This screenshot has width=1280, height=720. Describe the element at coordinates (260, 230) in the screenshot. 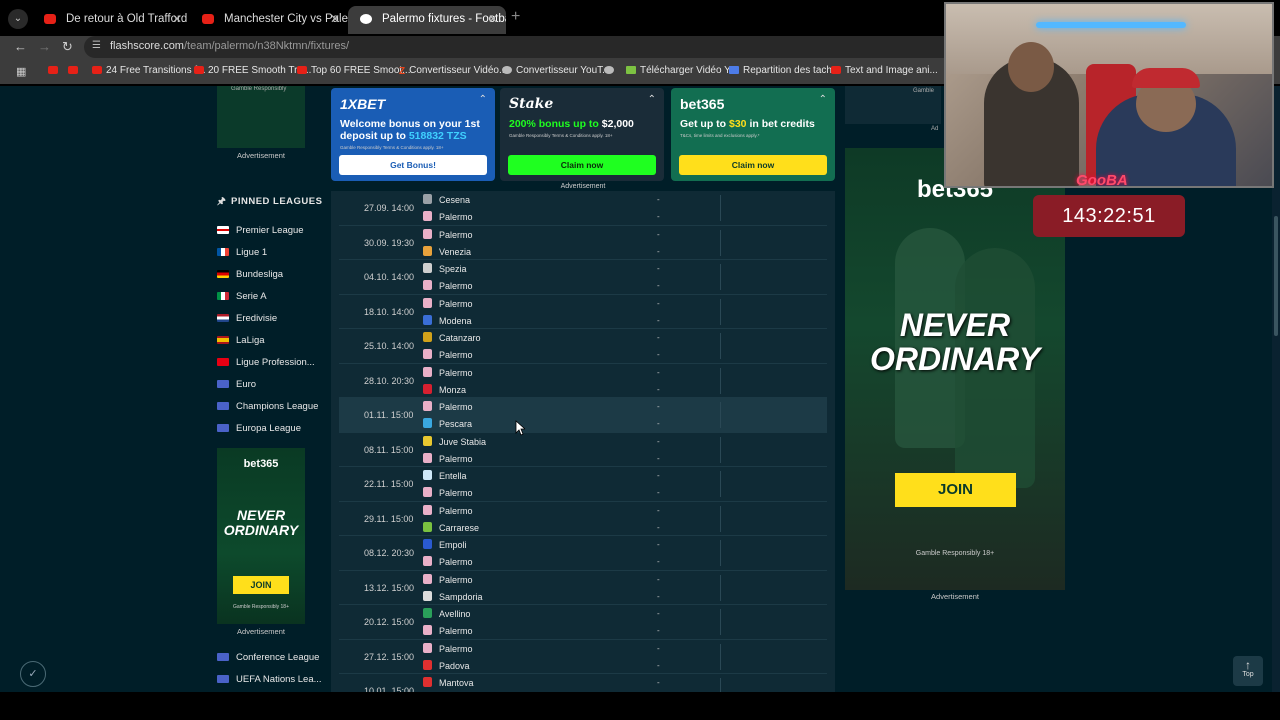

I see `pinned-league-item: Premier League` at that location.